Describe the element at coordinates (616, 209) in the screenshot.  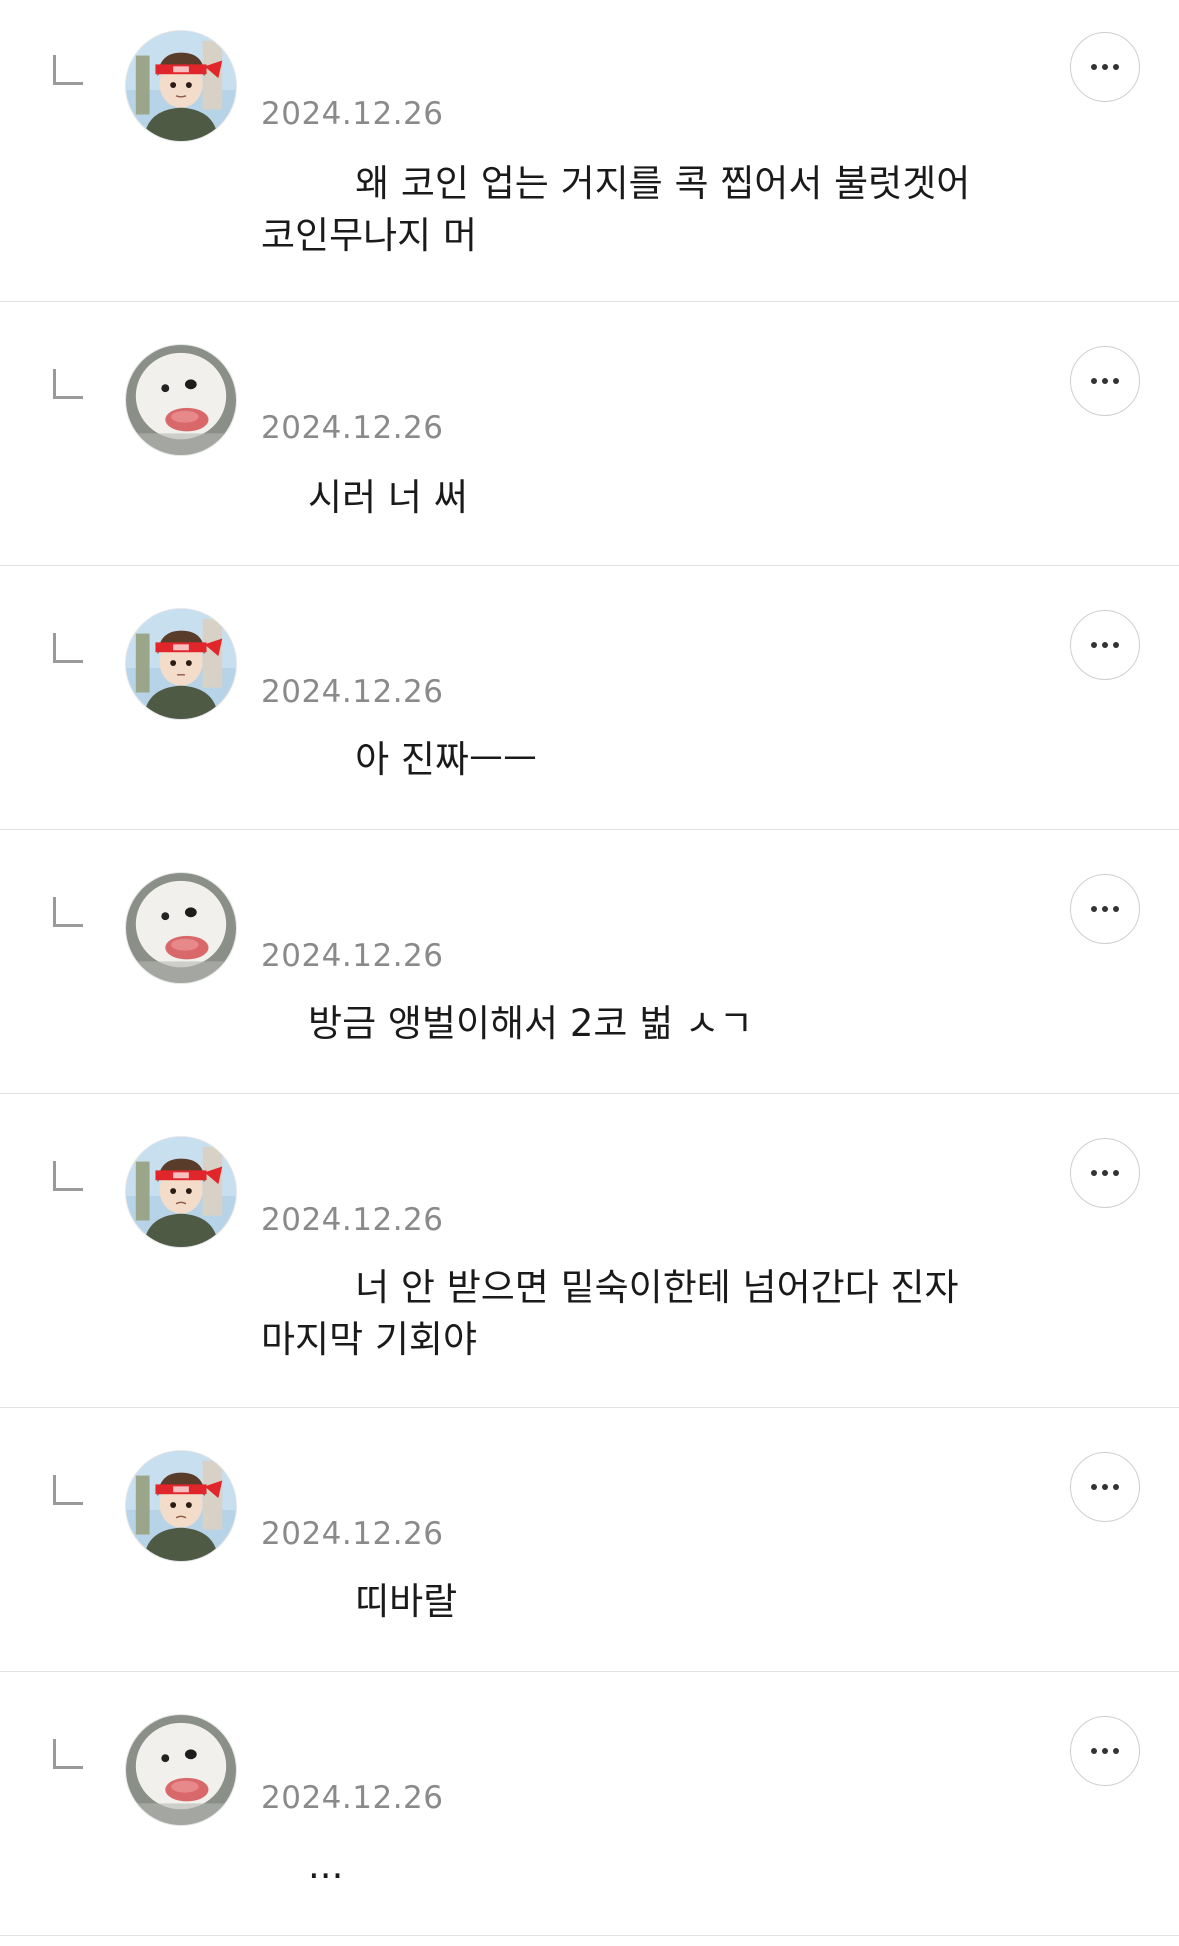
I see `comment-text: 왜 코인 업는 거지를 콕 찝어서 불럿겟어 코인무나지 머` at that location.